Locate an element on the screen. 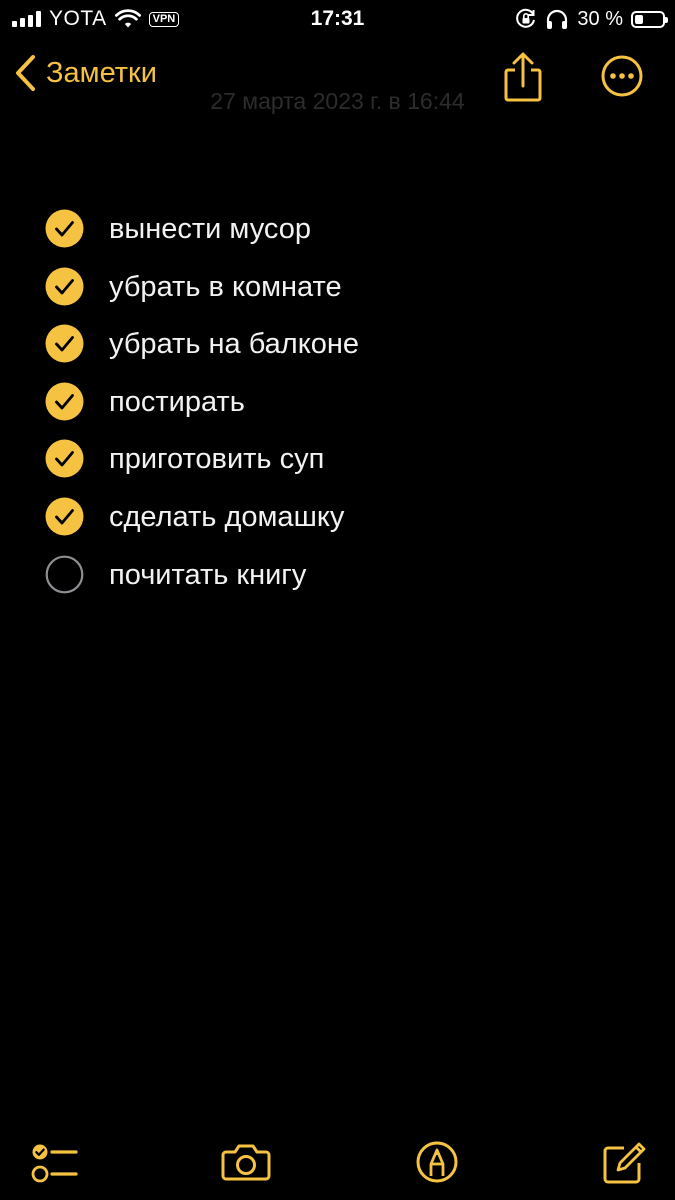  note-date: 27 марта 2023 г. в 16:44 is located at coordinates (337, 101).